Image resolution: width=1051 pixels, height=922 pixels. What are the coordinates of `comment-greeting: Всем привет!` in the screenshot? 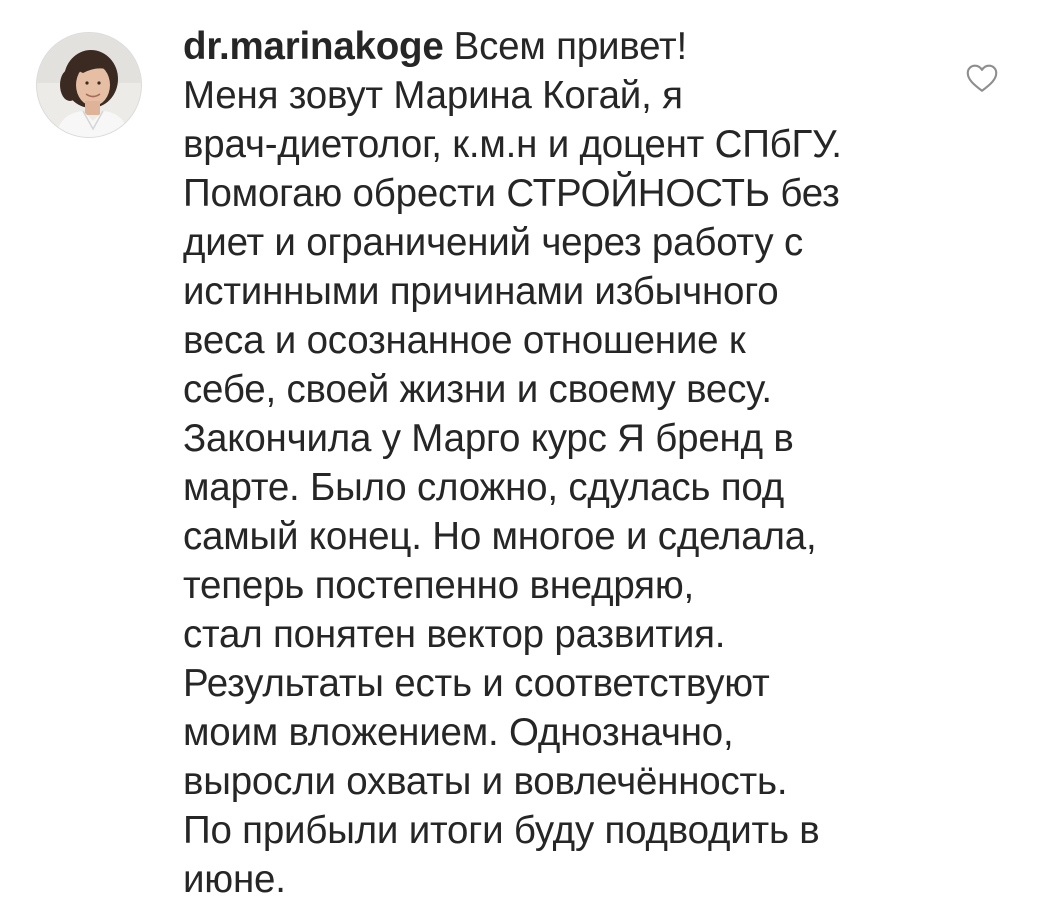 It's located at (570, 46).